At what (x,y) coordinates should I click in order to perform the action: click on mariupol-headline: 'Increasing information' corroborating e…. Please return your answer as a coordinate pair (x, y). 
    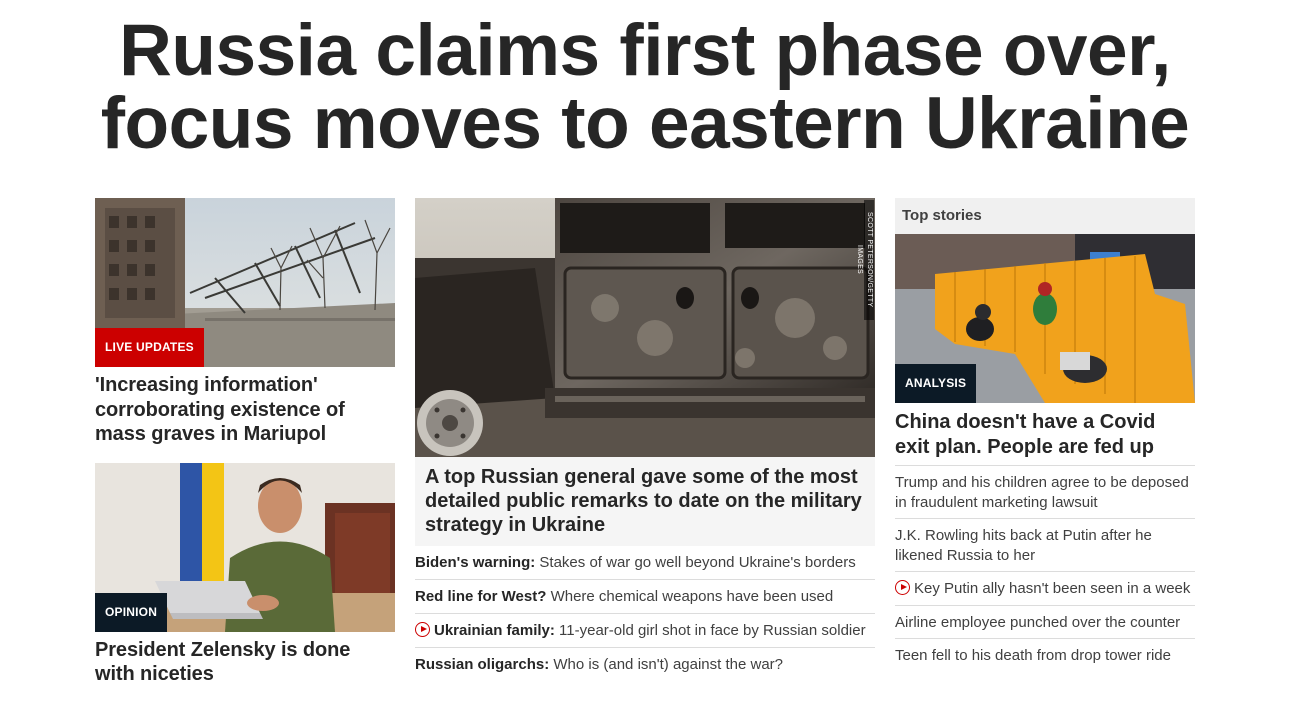
    Looking at the image, I should click on (245, 410).